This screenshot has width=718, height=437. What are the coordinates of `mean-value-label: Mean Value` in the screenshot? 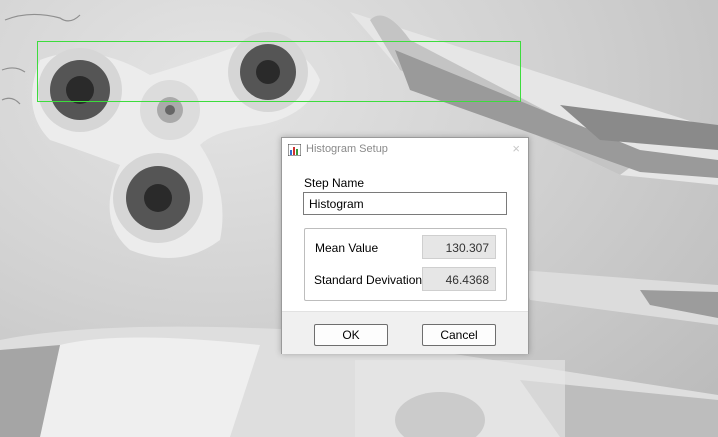 It's located at (347, 248).